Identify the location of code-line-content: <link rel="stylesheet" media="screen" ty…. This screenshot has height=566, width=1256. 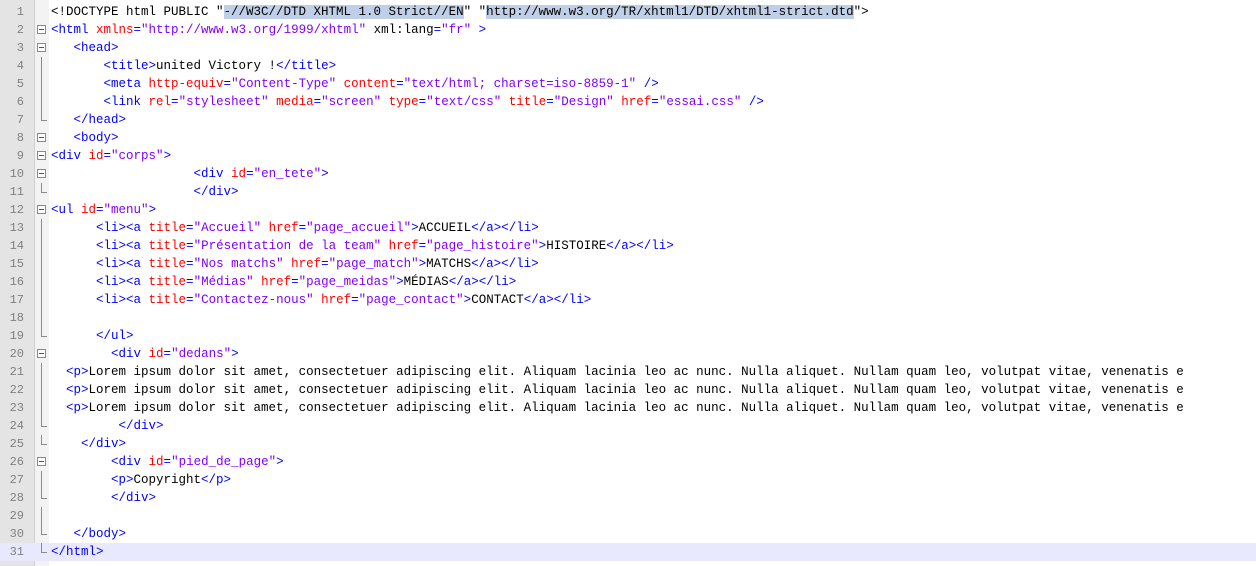
(407, 102).